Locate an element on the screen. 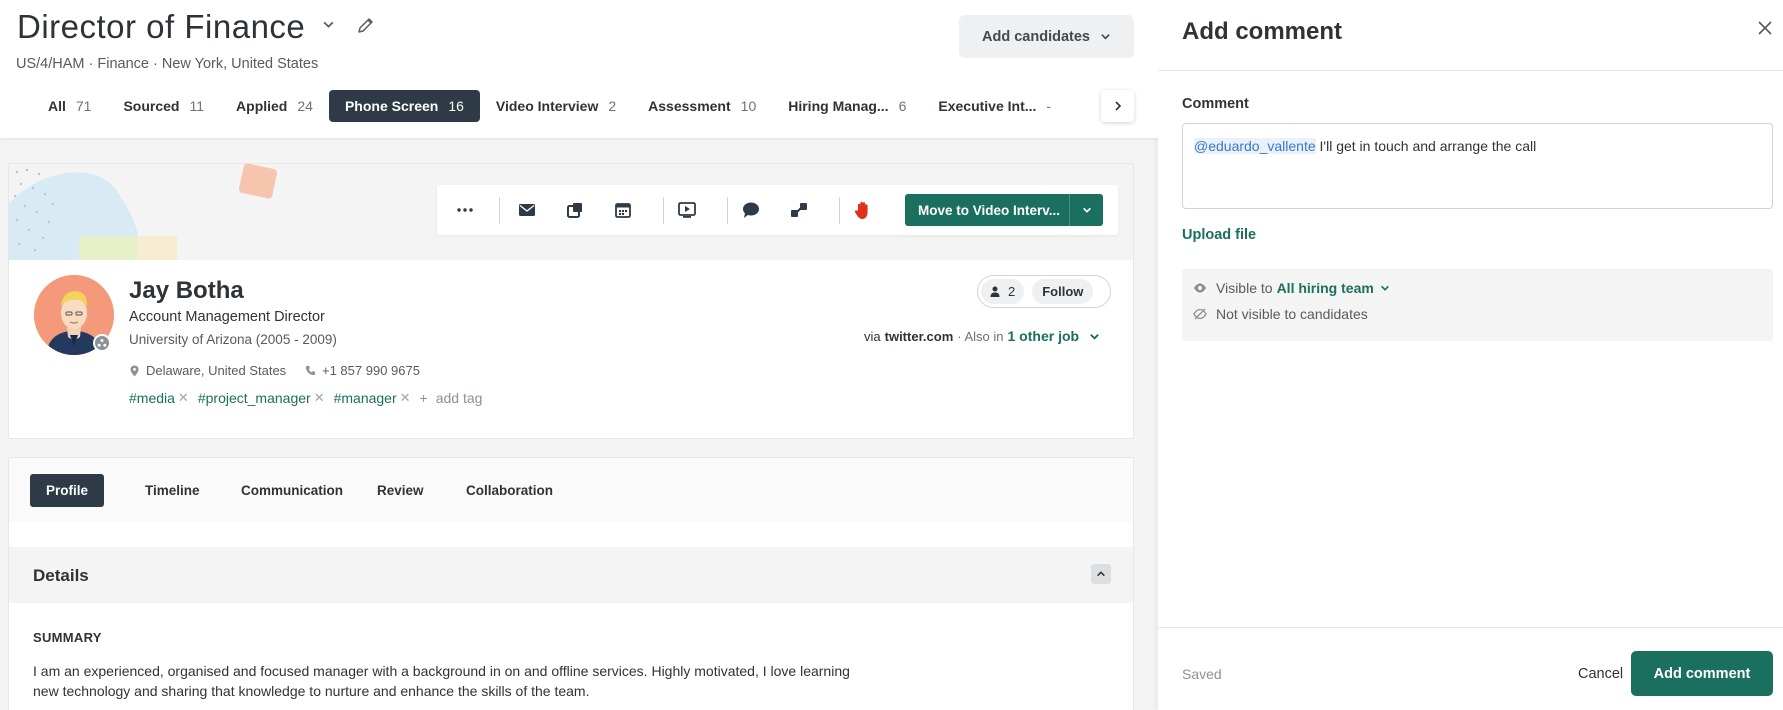 The image size is (1783, 710). candidate-education: University of Arizona (2005 - 2009) is located at coordinates (233, 339).